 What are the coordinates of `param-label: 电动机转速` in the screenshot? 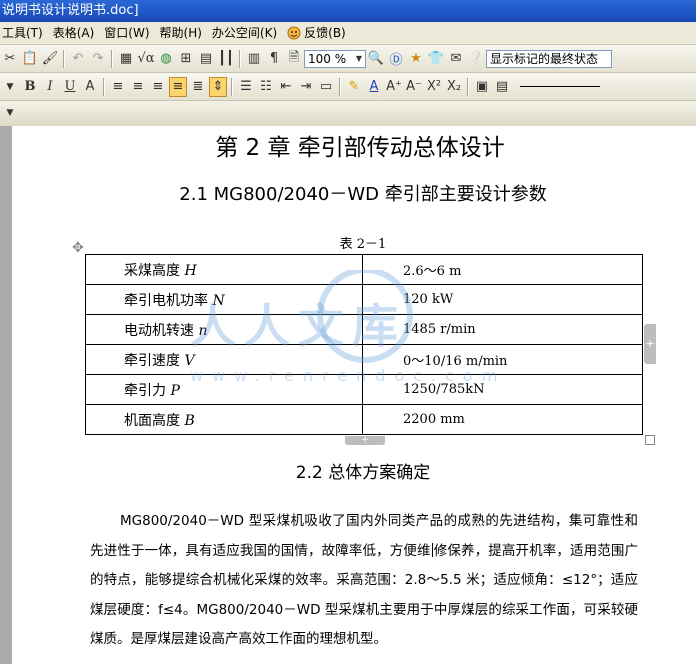 It's located at (161, 330).